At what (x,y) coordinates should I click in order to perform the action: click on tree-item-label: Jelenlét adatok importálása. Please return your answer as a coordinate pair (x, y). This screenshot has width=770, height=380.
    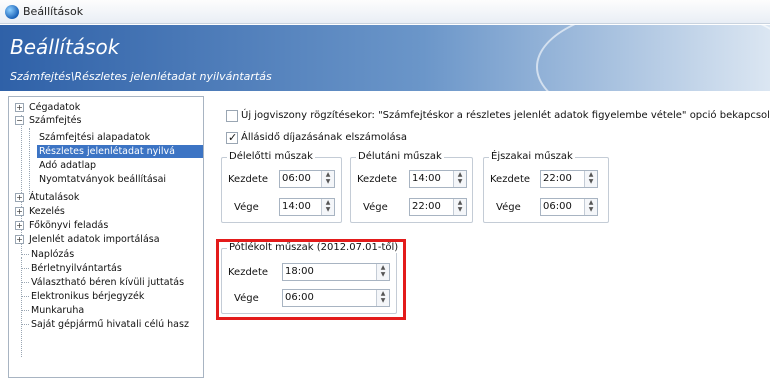
    Looking at the image, I should click on (94, 239).